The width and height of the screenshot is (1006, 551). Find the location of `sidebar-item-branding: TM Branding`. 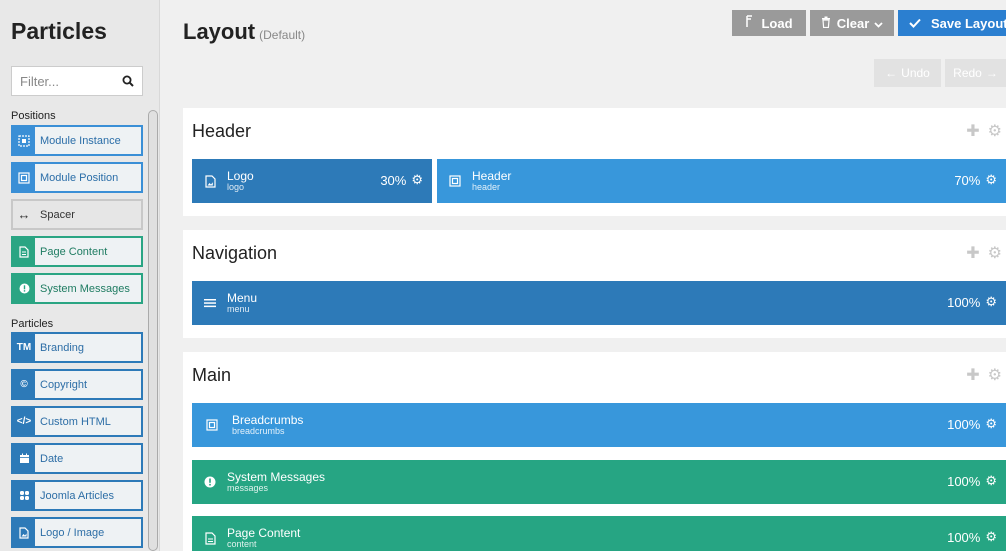

sidebar-item-branding: TM Branding is located at coordinates (77, 347).